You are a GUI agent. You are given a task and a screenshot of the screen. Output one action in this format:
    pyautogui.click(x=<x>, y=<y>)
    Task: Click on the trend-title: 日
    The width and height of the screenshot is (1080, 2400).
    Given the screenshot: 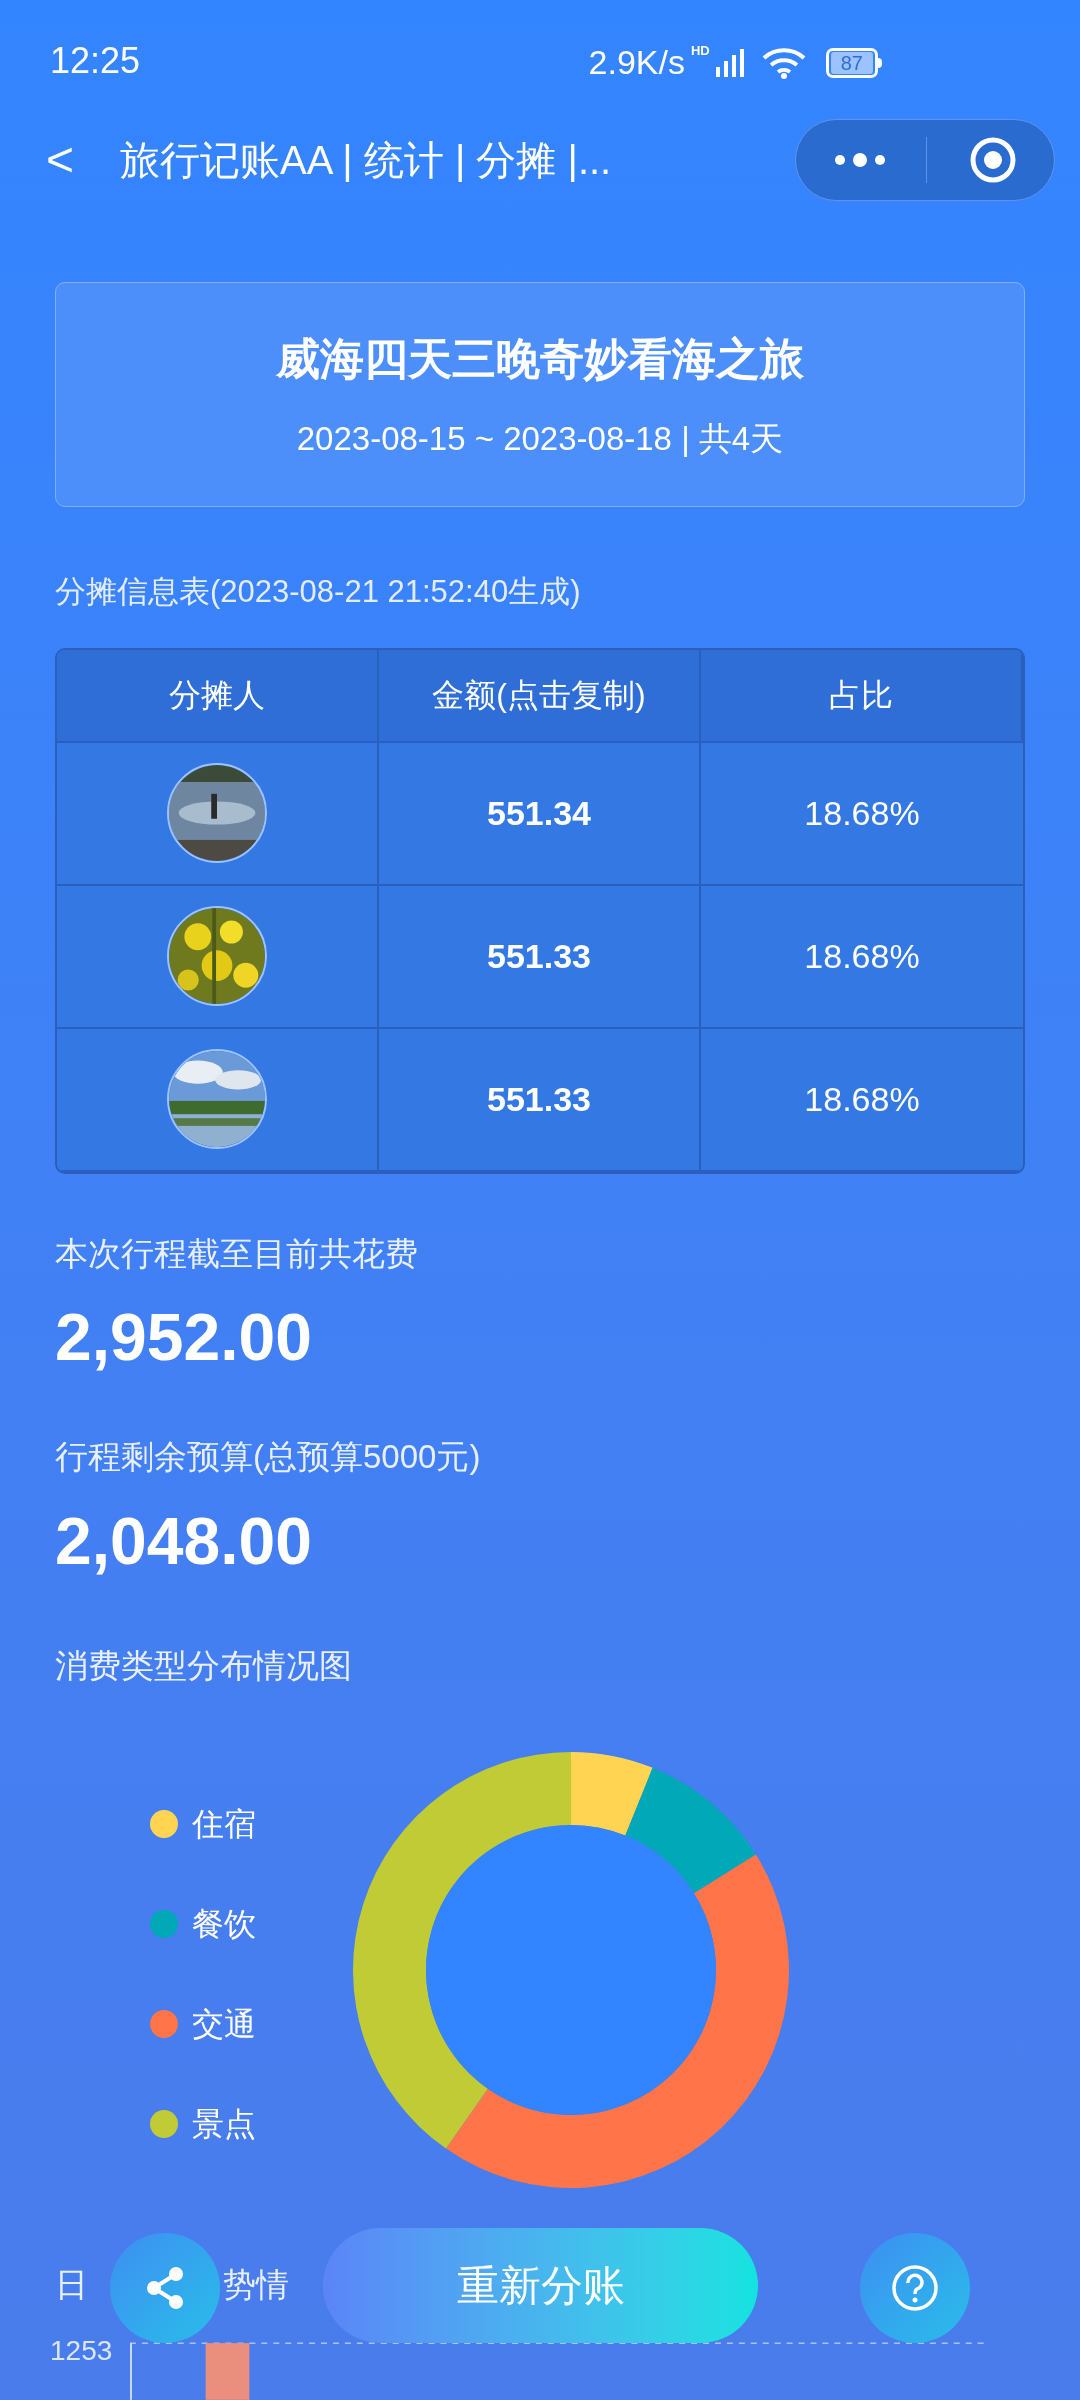 What is the action you would take?
    pyautogui.click(x=71, y=2285)
    